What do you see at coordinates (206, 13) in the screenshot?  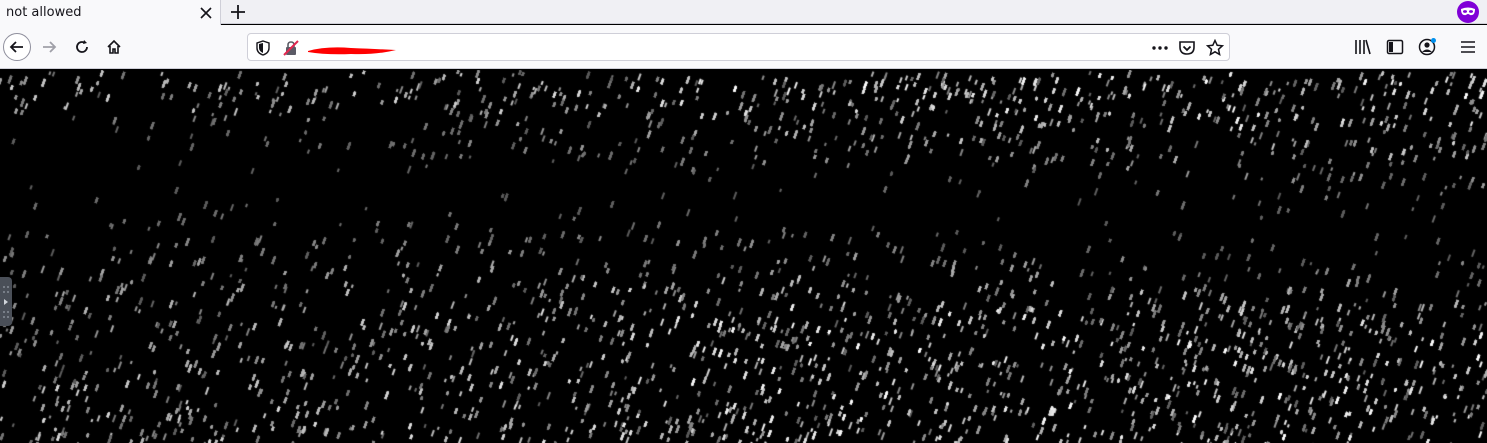 I see `close-icon` at bounding box center [206, 13].